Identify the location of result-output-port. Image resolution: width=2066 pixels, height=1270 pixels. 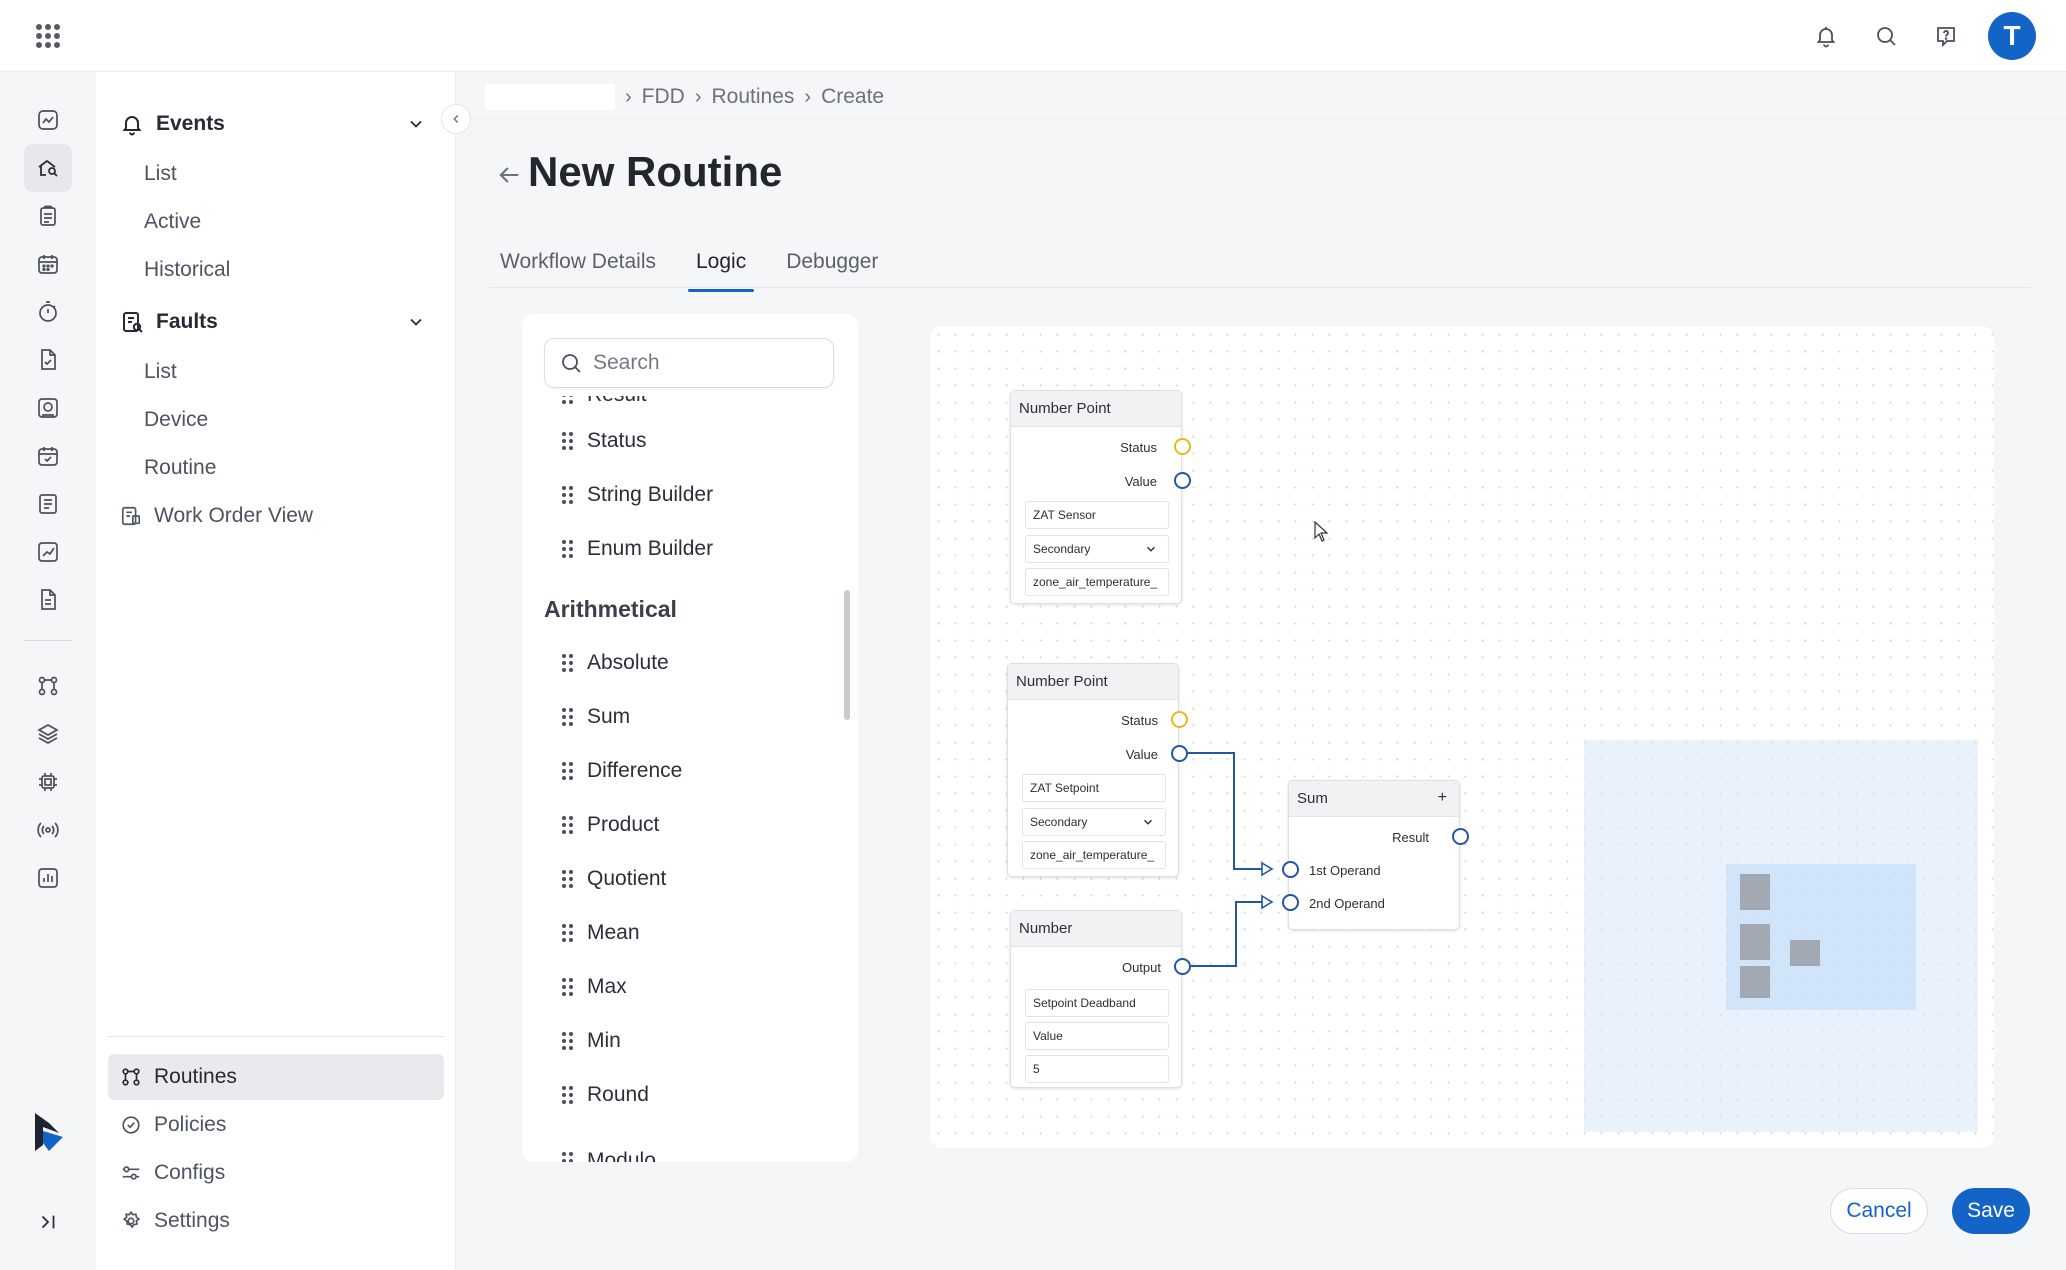
(1460, 836).